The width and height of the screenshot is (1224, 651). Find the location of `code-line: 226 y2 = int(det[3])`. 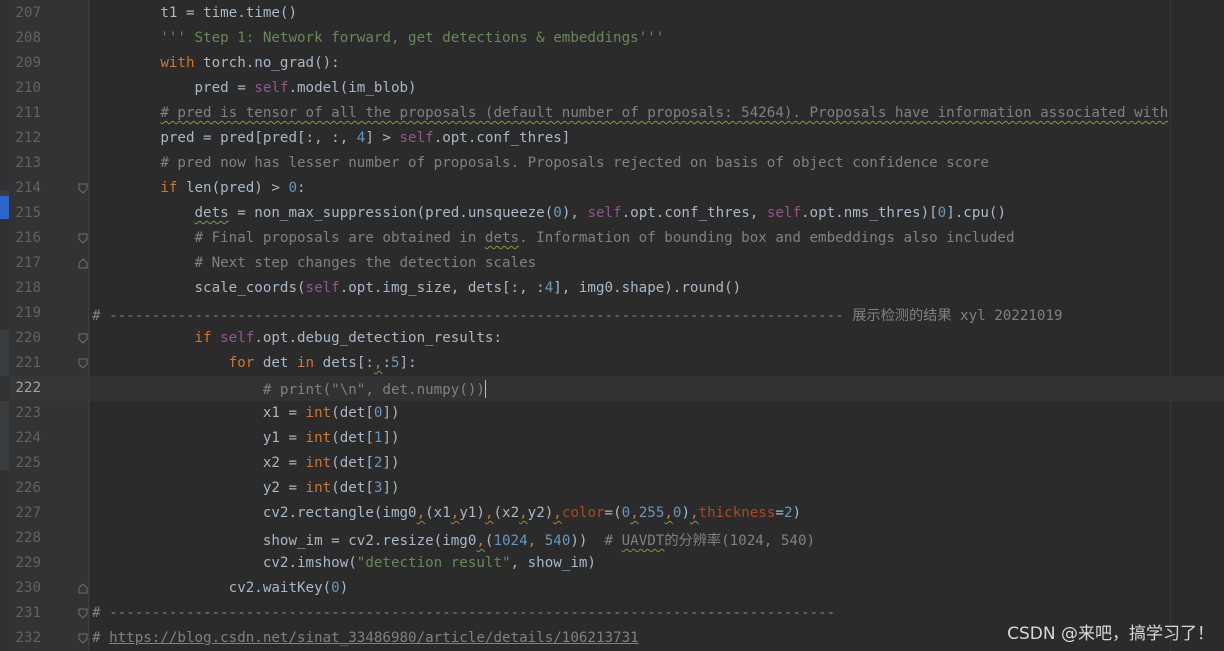

code-line: 226 y2 = int(det[3]) is located at coordinates (612, 488).